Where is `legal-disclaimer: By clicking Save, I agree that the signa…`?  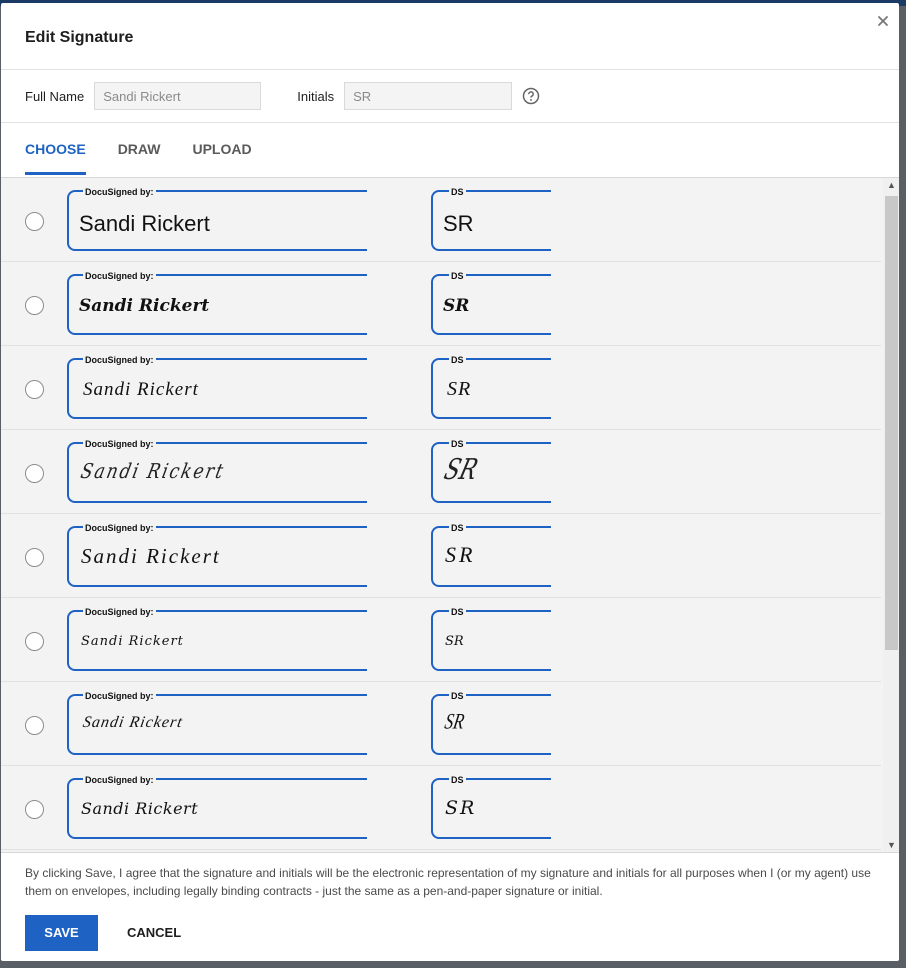 legal-disclaimer: By clicking Save, I agree that the signa… is located at coordinates (448, 882).